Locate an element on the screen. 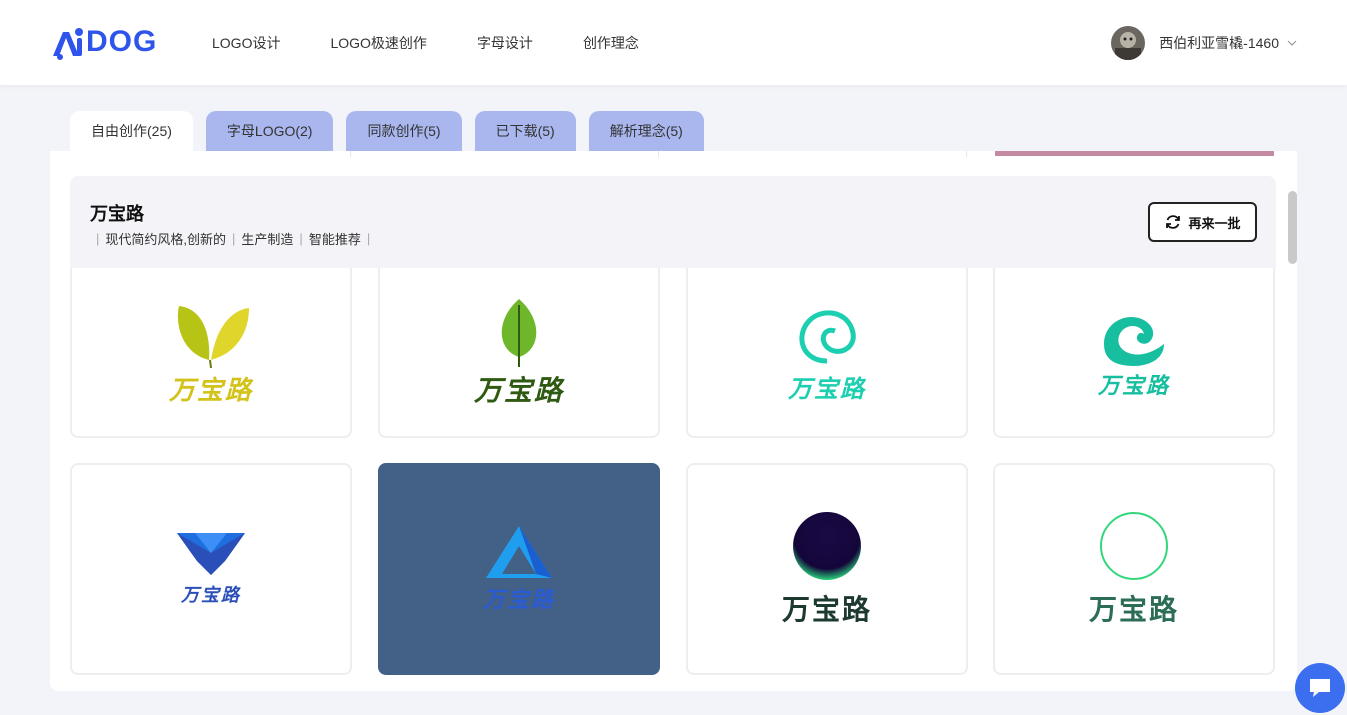 Image resolution: width=1347 pixels, height=715 pixels. tag-industry: 生产制造 is located at coordinates (267, 239).